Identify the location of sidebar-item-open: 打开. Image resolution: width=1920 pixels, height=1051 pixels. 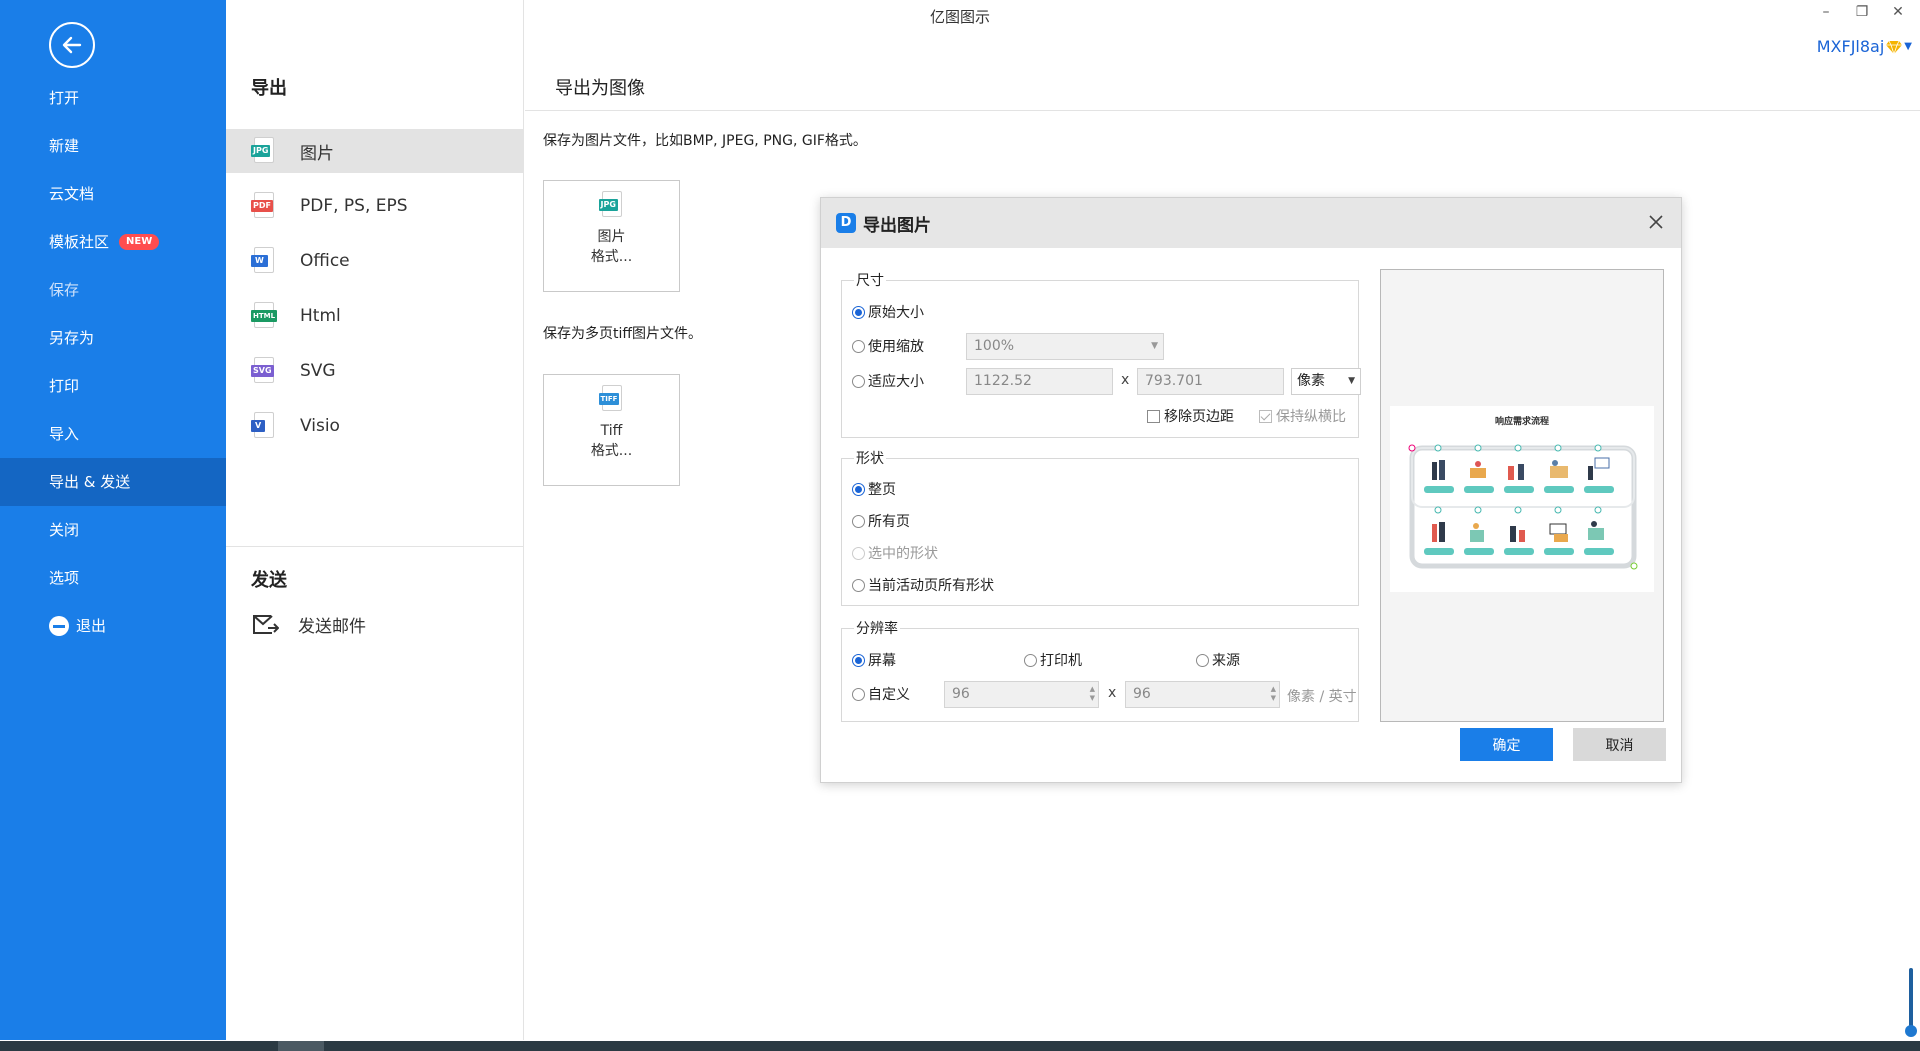
(113, 98).